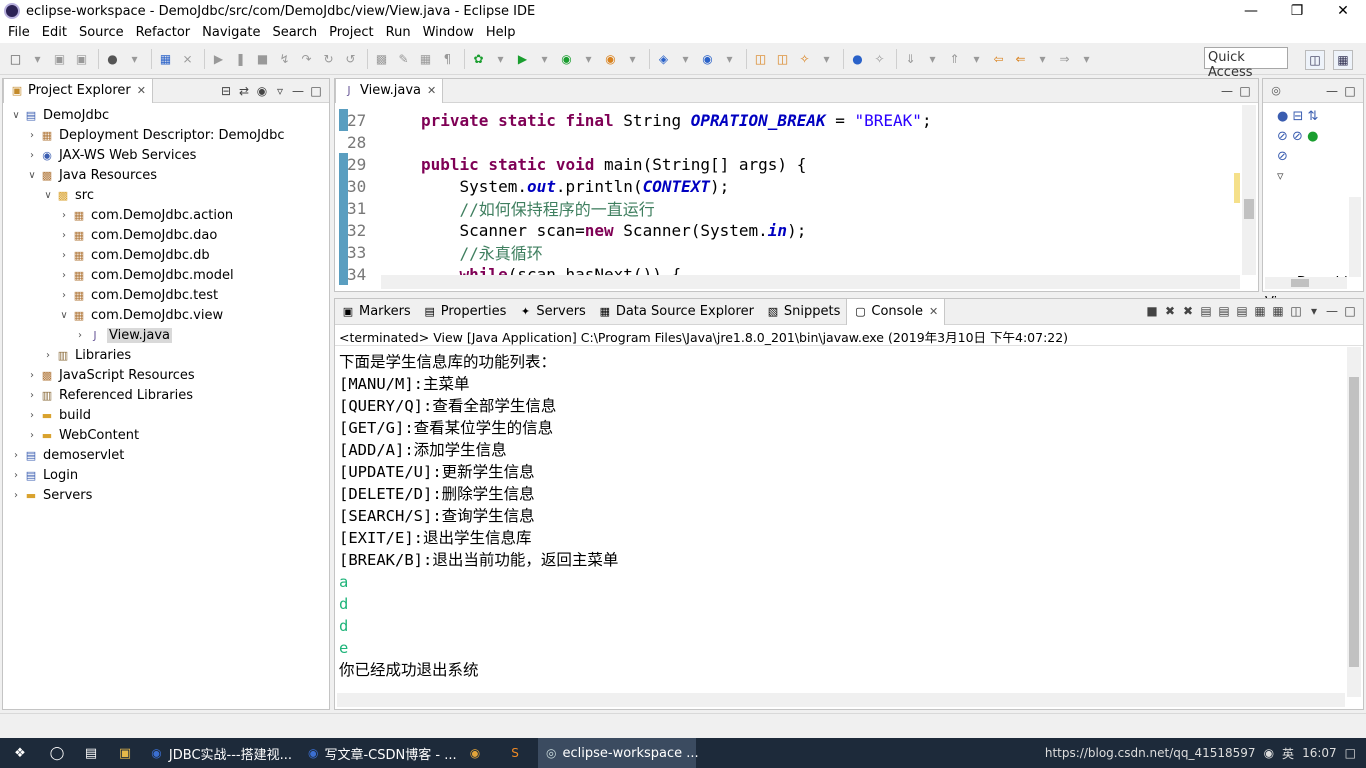 The image size is (1366, 768). What do you see at coordinates (448, 32) in the screenshot?
I see `menu-window: Window` at bounding box center [448, 32].